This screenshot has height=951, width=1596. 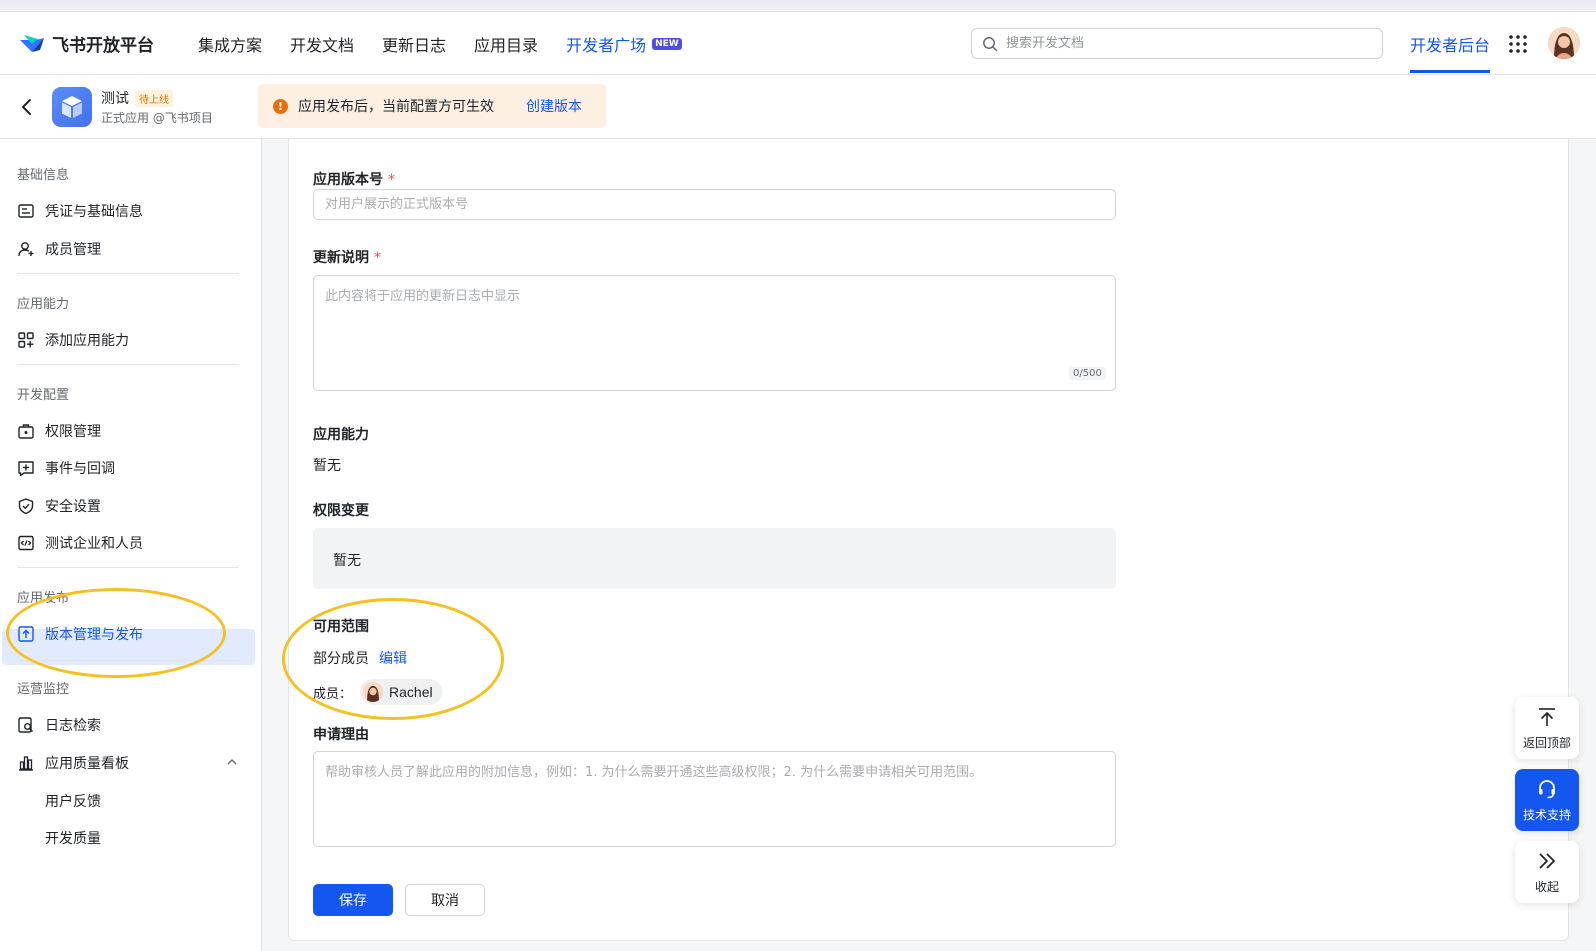 I want to click on collapse-label: 收起, so click(x=1546, y=886).